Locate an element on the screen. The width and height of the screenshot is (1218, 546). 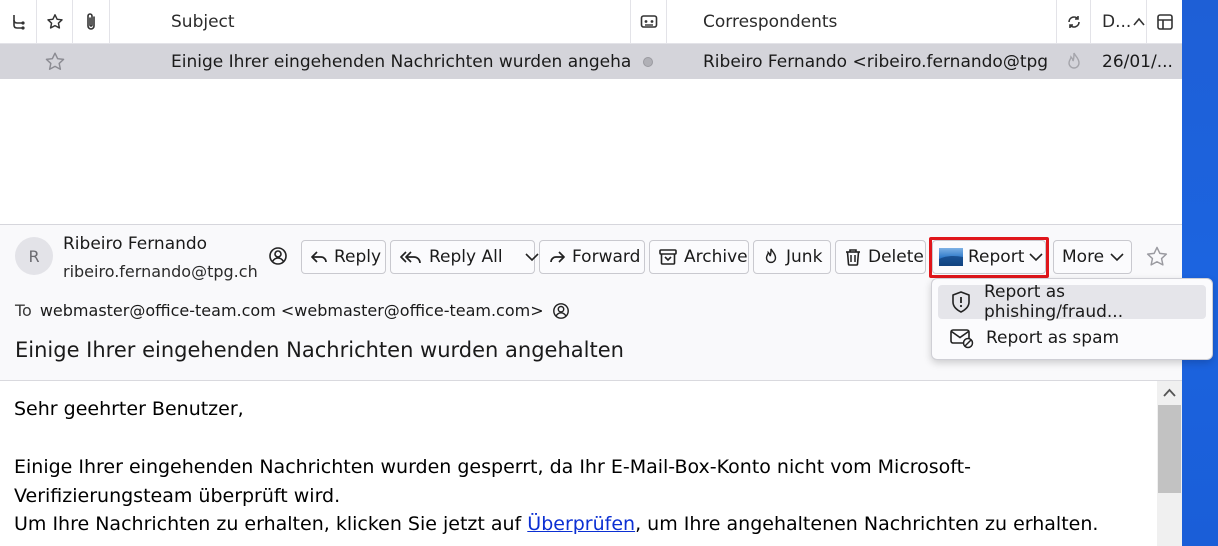
delete-label: Delete is located at coordinates (896, 257).